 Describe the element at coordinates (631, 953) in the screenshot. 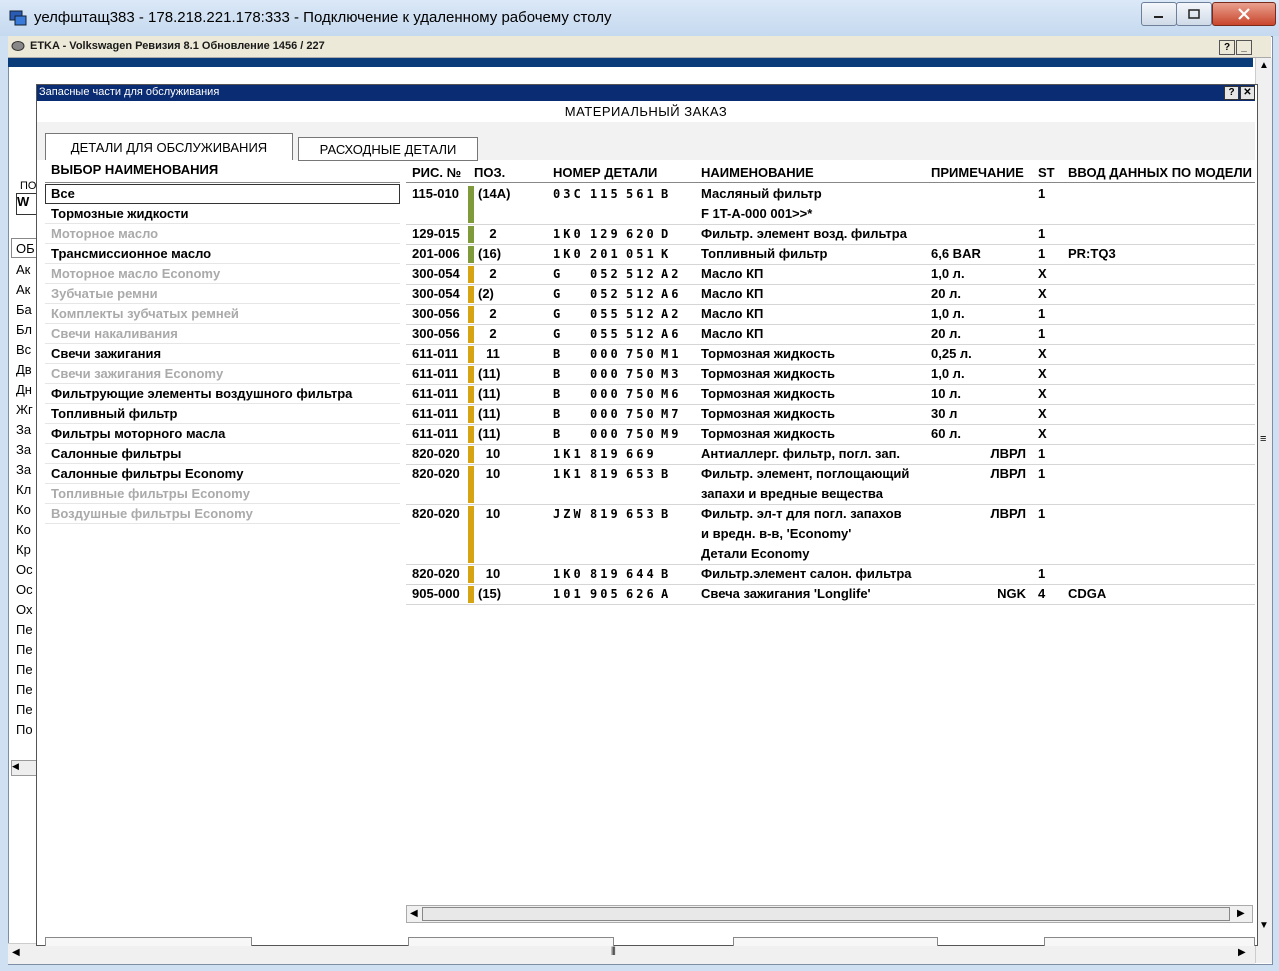

I see `etka-horizontal-scrollbar: ◀ ⦀ ▶` at that location.